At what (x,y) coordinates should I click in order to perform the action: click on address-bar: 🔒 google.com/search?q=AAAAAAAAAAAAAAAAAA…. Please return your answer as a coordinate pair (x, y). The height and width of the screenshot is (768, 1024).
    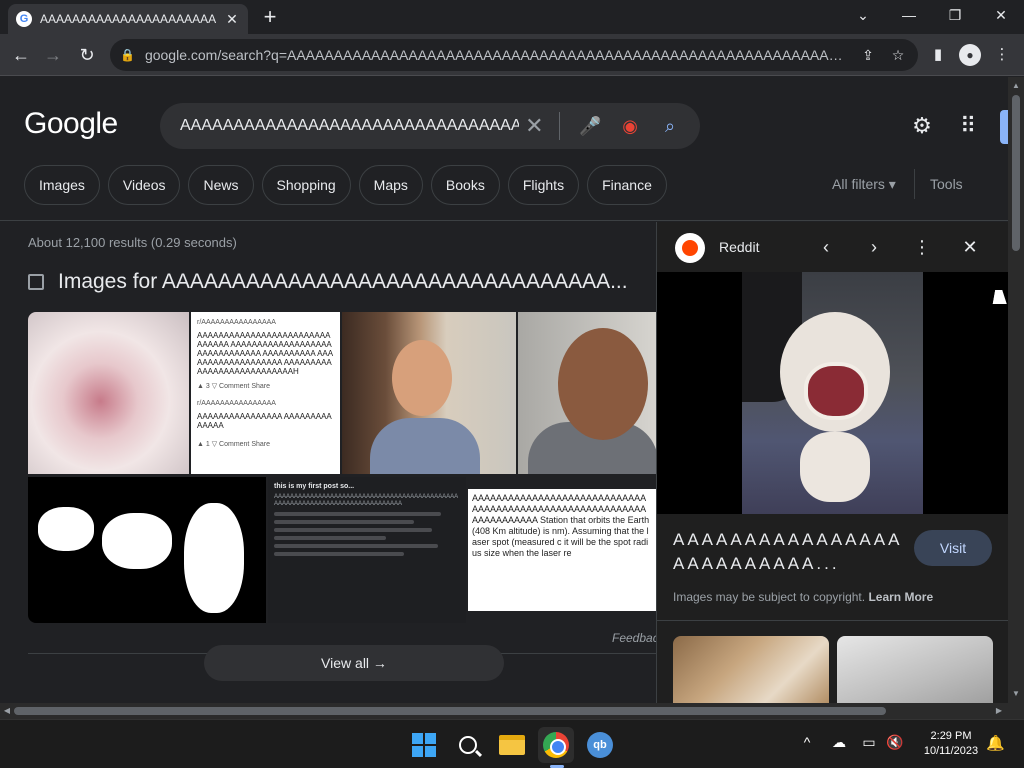
    Looking at the image, I should click on (514, 55).